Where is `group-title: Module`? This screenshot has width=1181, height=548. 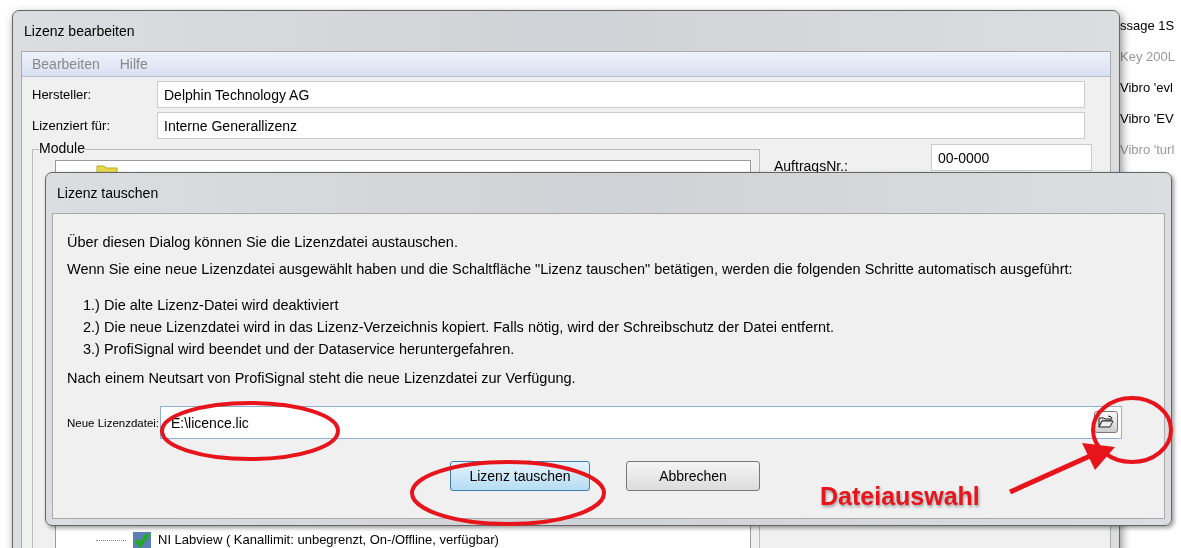
group-title: Module is located at coordinates (62, 148).